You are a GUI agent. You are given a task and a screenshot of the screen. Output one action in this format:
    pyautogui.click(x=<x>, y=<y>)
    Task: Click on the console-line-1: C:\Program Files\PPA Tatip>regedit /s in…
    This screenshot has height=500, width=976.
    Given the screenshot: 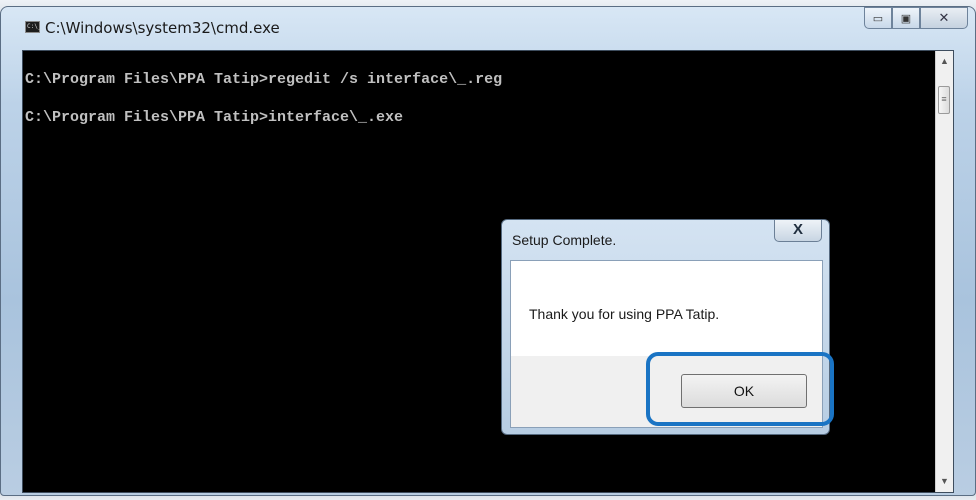 What is the action you would take?
    pyautogui.click(x=264, y=79)
    